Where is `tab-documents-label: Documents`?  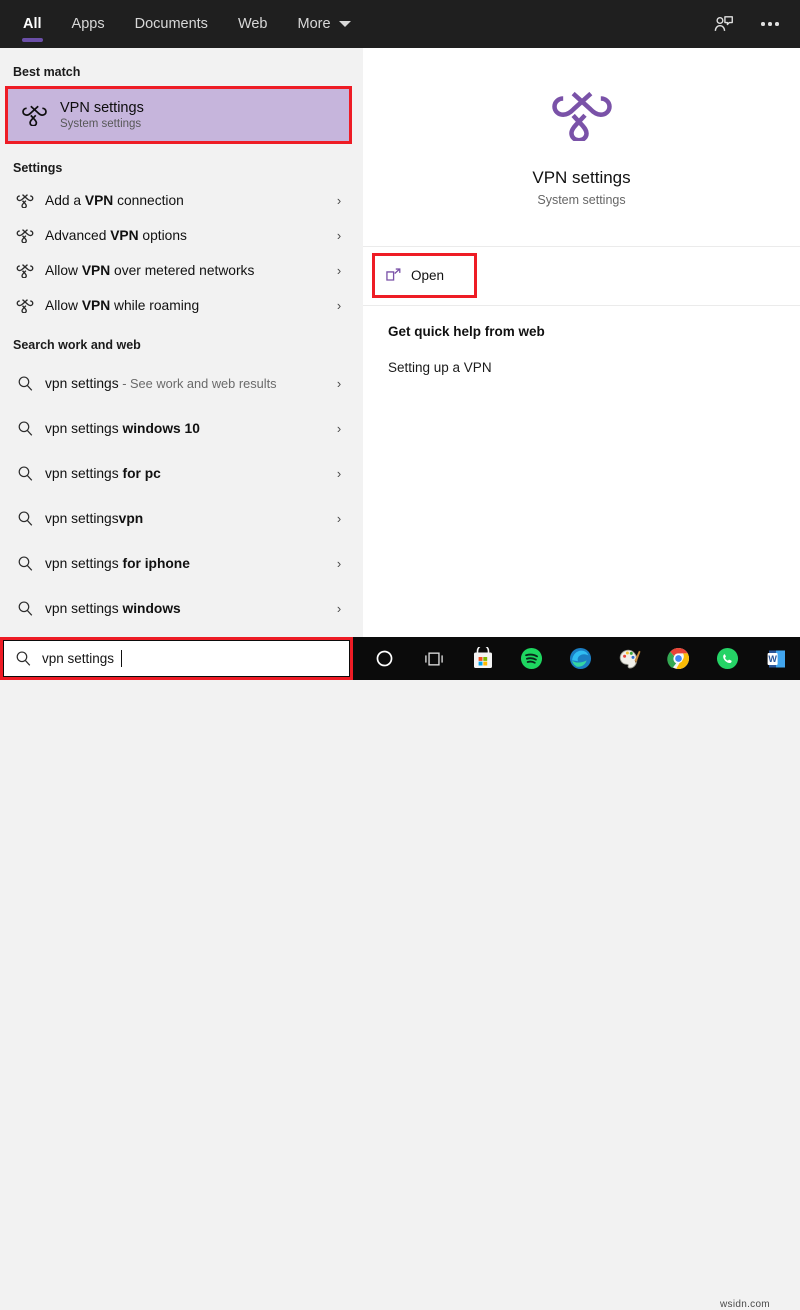
tab-documents-label: Documents is located at coordinates (171, 24).